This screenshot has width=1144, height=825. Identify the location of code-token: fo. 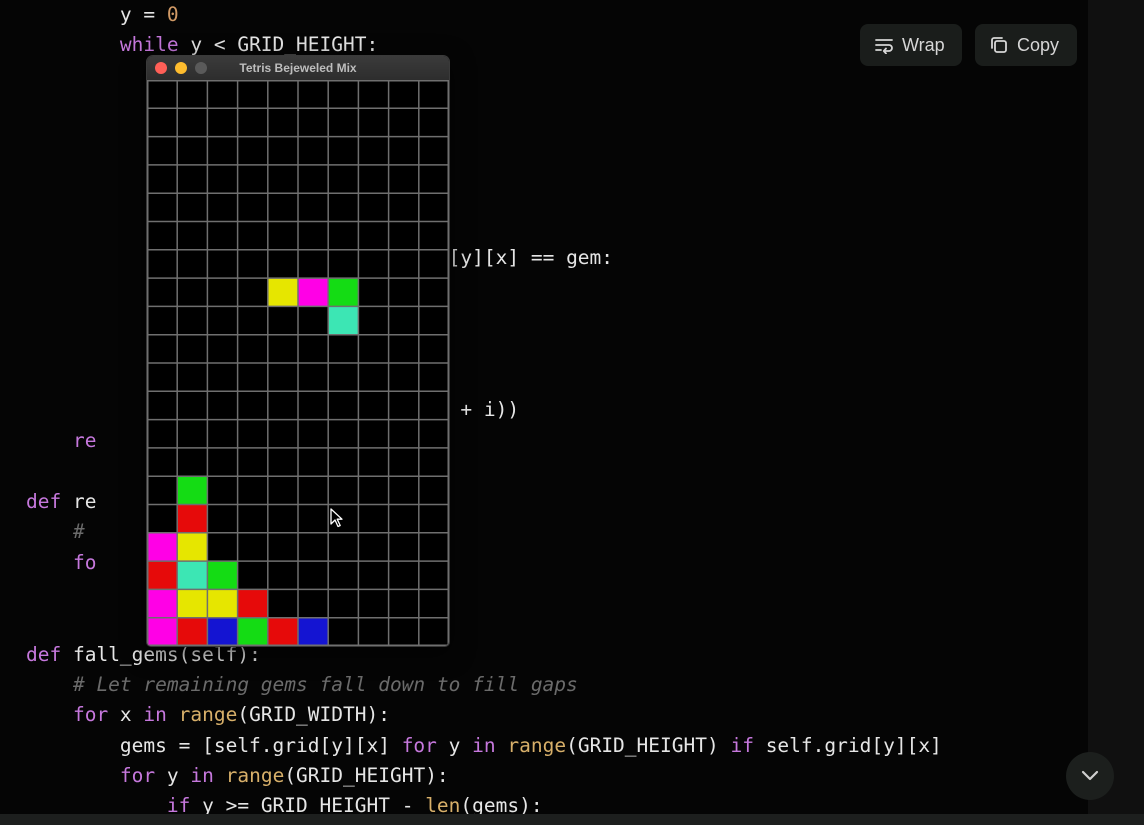
(61, 562).